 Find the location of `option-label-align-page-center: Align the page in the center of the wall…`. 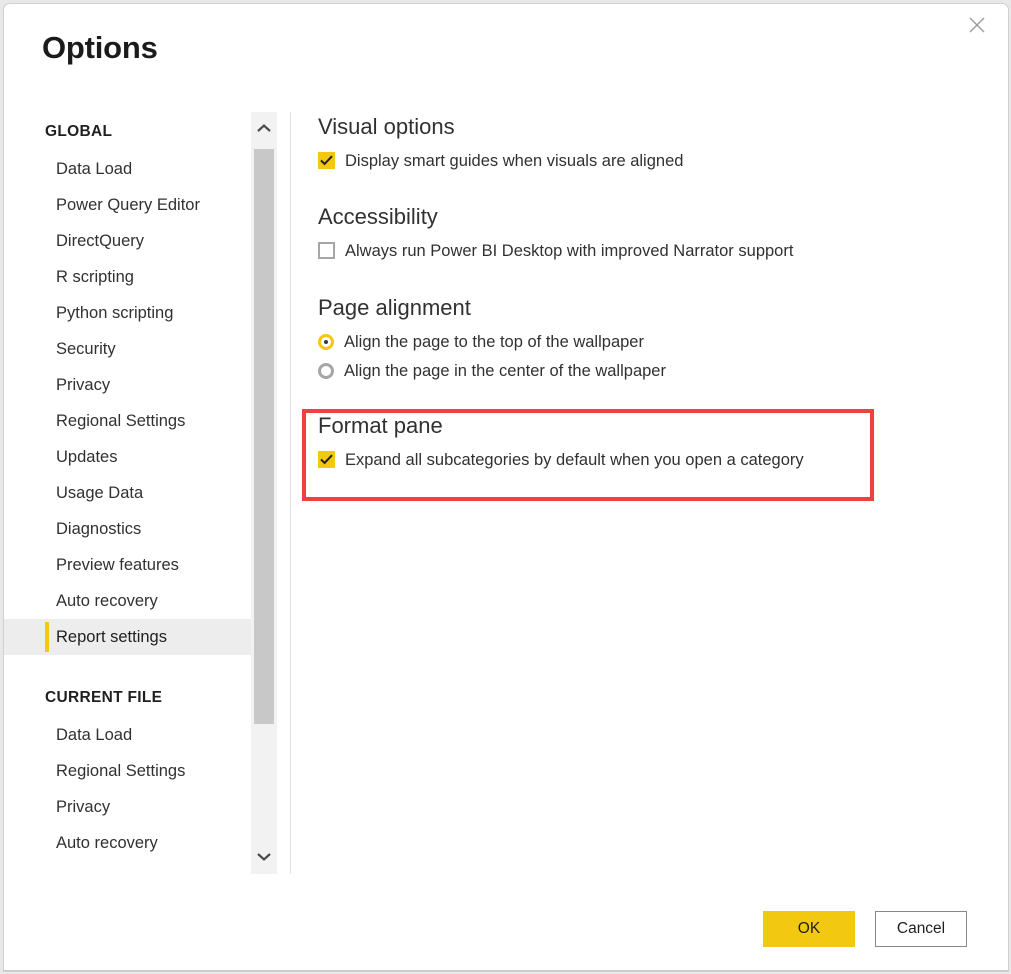

option-label-align-page-center: Align the page in the center of the wall… is located at coordinates (505, 371).